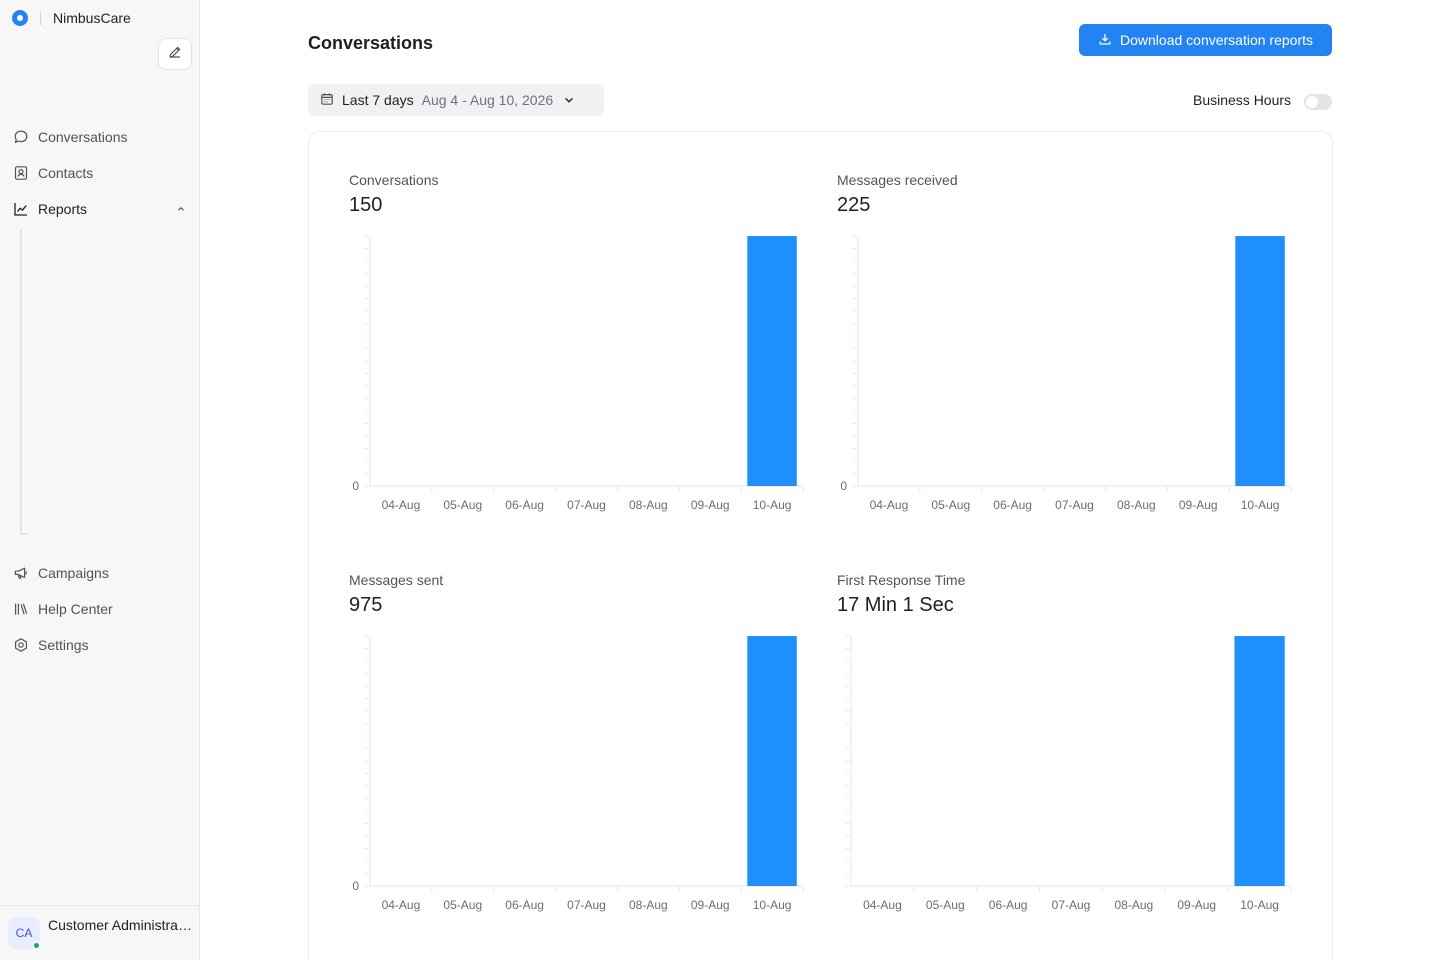  I want to click on date-range-filter: Last 7 days Aug 4 - Aug 10, 2026, so click(456, 100).